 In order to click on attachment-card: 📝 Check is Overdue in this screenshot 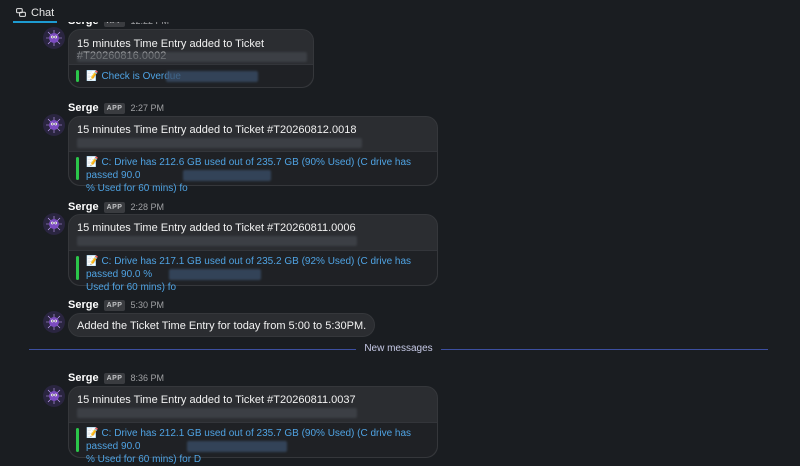, I will do `click(191, 75)`.